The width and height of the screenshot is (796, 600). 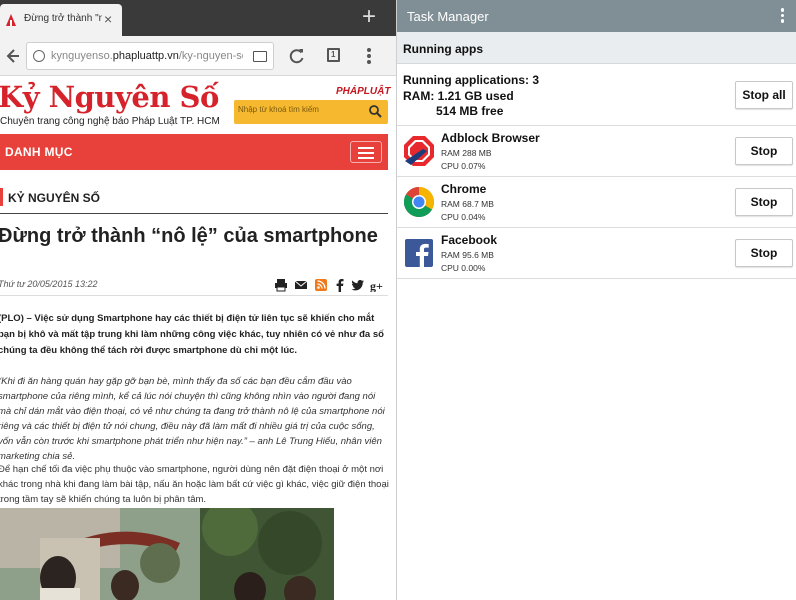 What do you see at coordinates (321, 285) in the screenshot?
I see `rss-icon` at bounding box center [321, 285].